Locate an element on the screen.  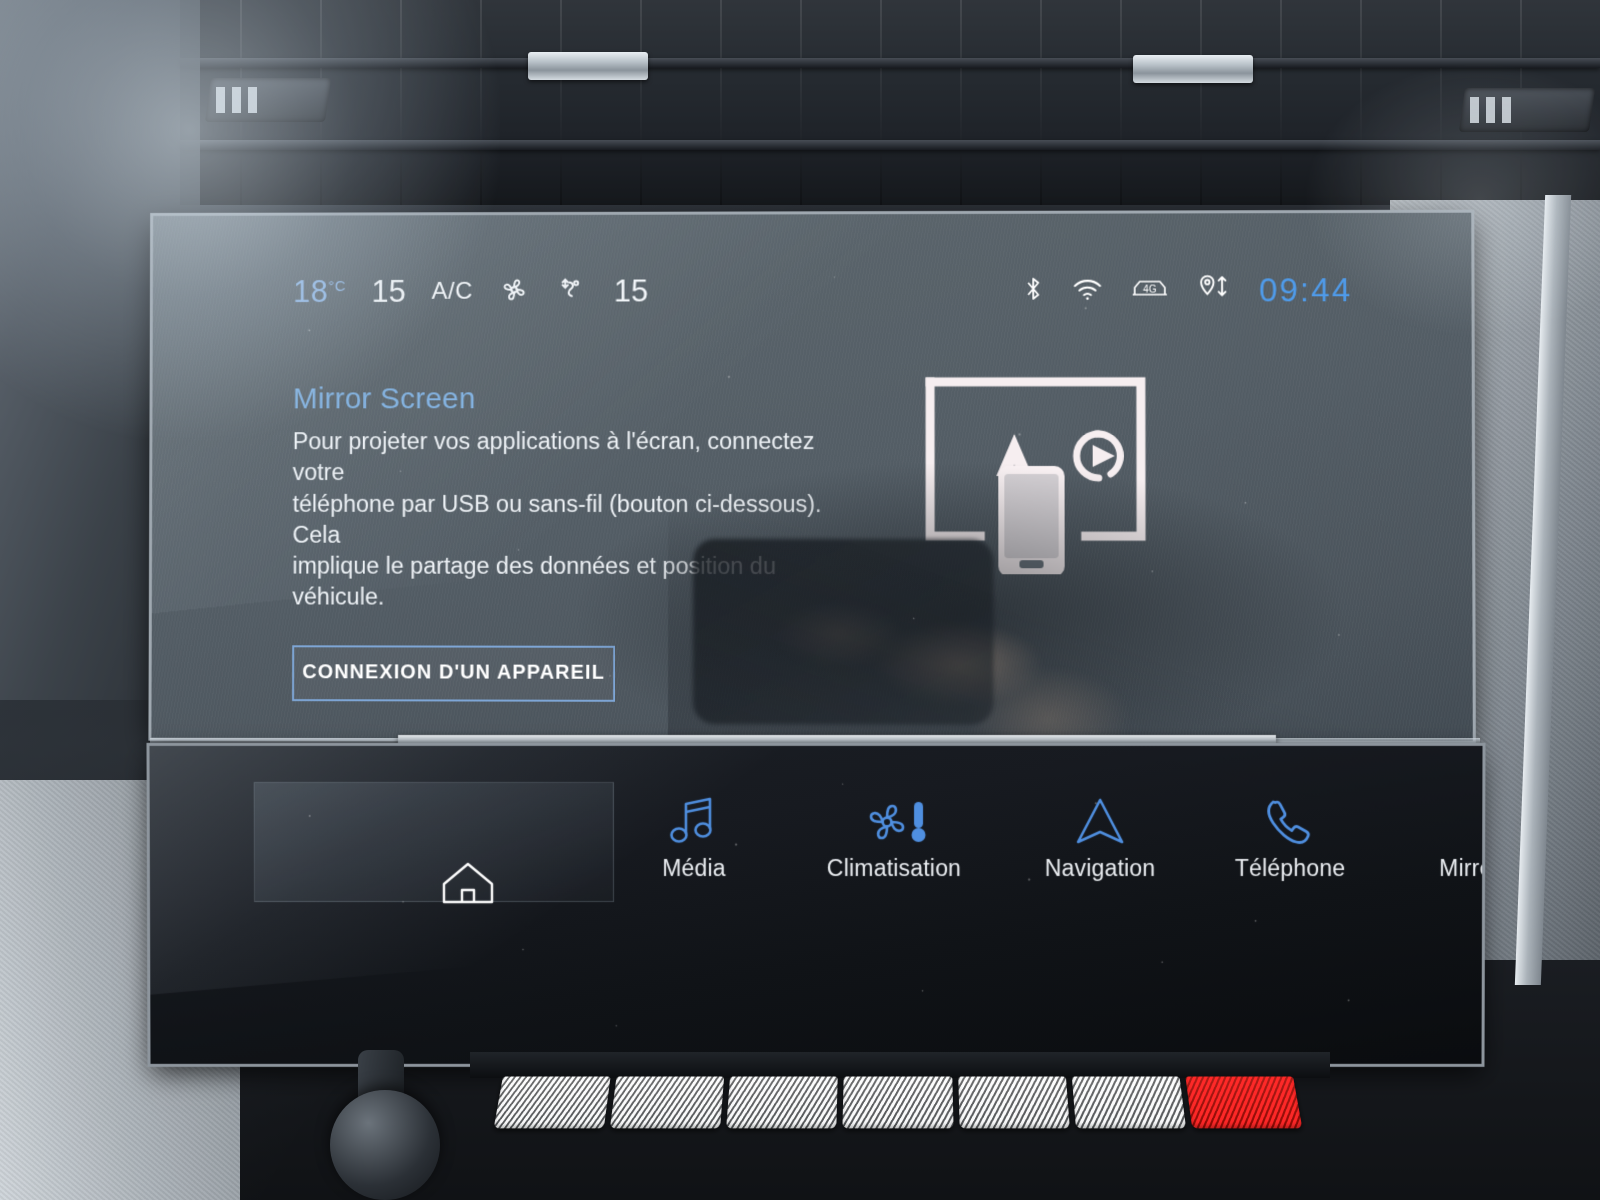
nav-climate-label: Climatisation is located at coordinates (894, 867).